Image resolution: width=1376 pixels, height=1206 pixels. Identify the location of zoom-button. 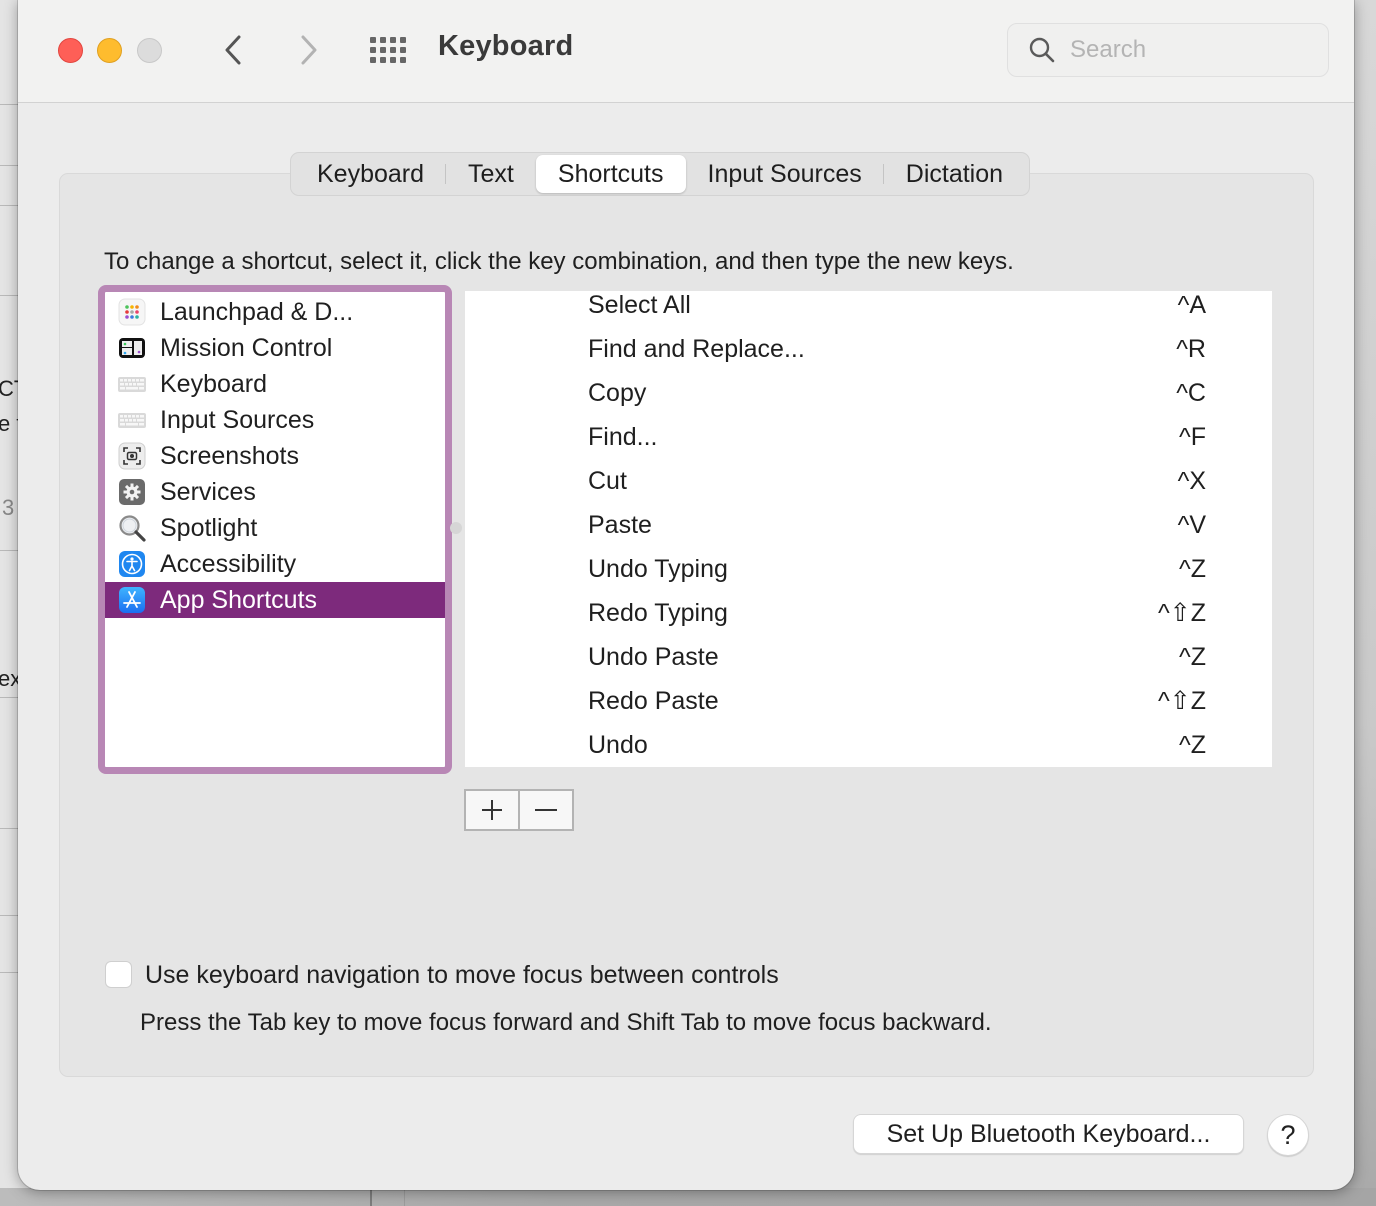
(149, 50).